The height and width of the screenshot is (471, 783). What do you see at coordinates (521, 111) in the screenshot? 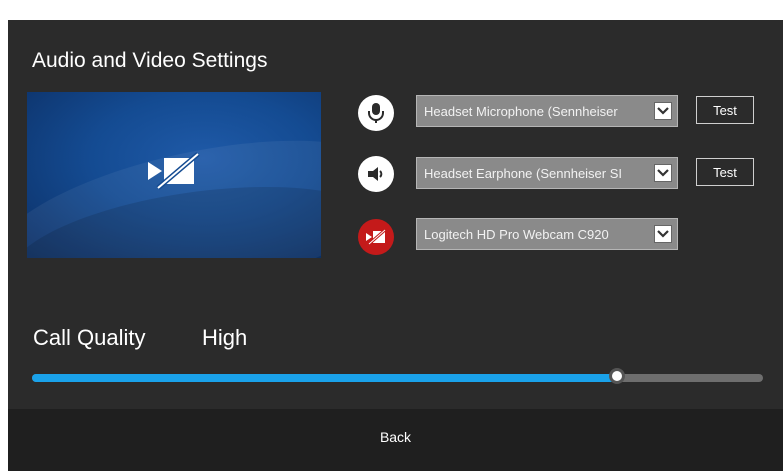
I see `microphone-select-value: Headset Microphone (Sennheiser` at bounding box center [521, 111].